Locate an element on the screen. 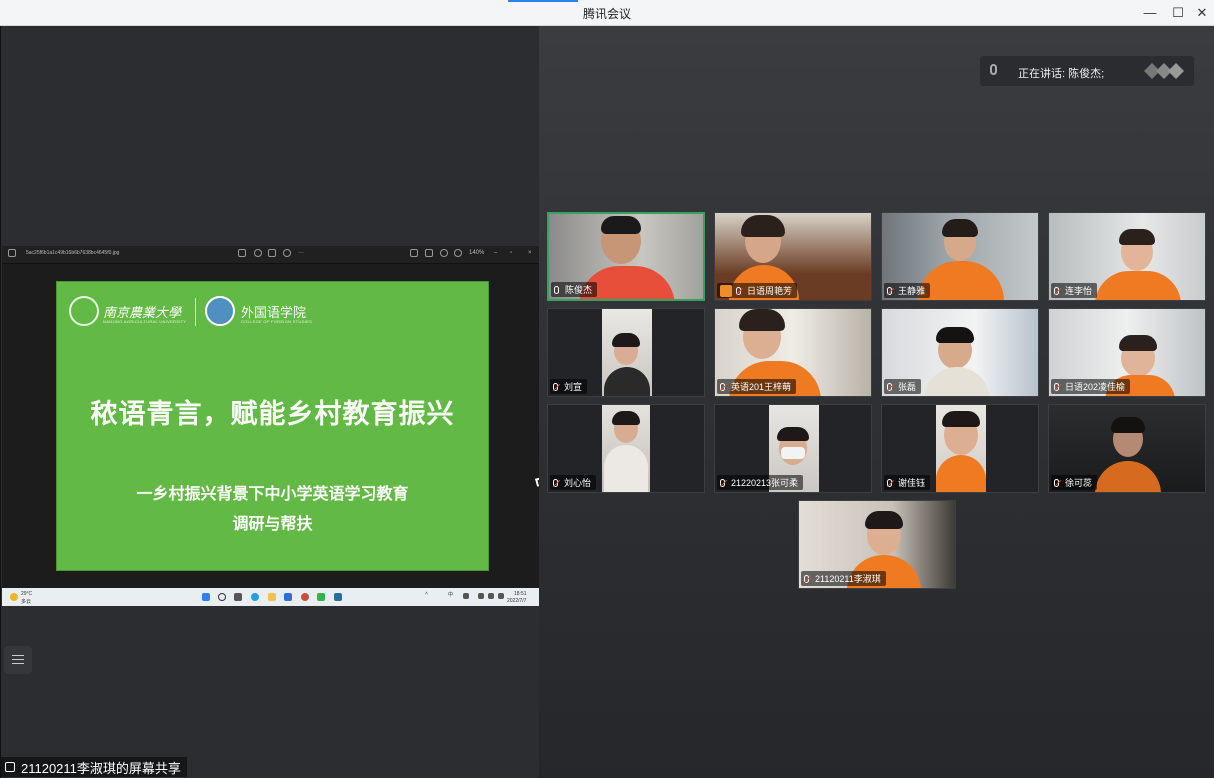  participant-tile: 谢佳钰 is located at coordinates (960, 448).